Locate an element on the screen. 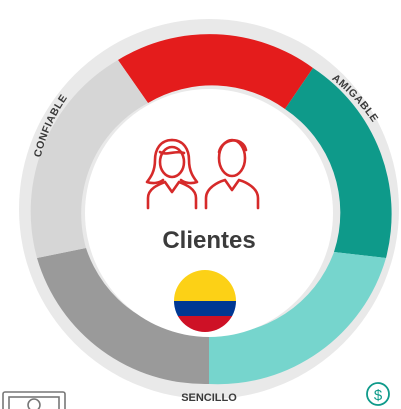 This screenshot has height=409, width=401. money-bill-icon is located at coordinates (34, 400).